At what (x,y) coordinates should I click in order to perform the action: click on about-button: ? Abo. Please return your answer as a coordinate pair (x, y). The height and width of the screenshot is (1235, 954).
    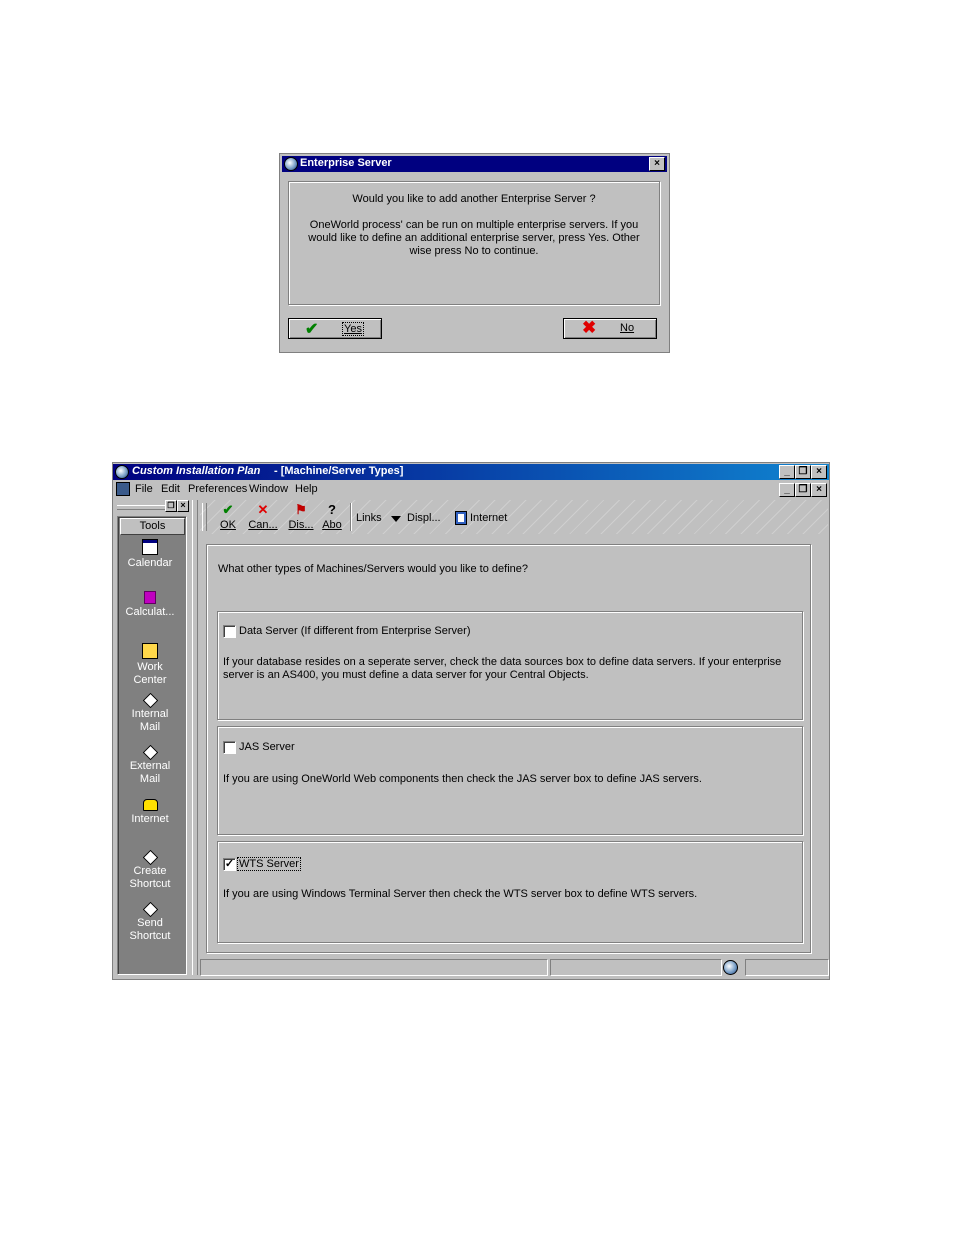
    Looking at the image, I should click on (332, 516).